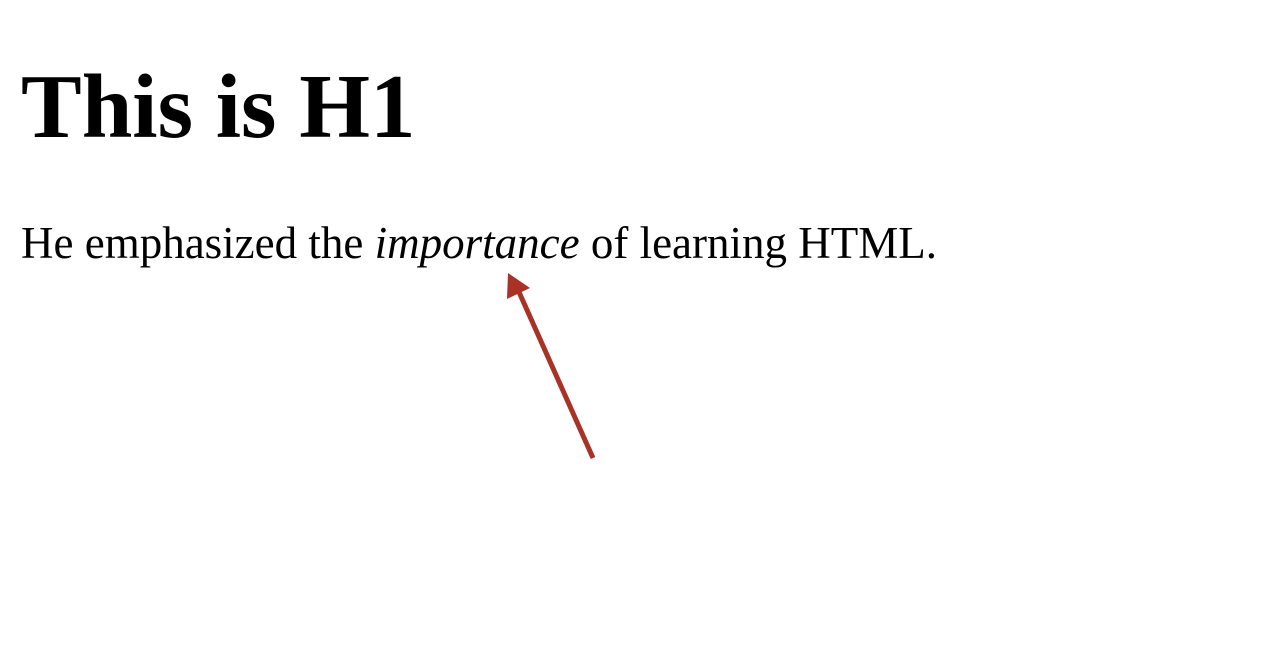  Describe the element at coordinates (218, 106) in the screenshot. I see `page-heading: This is H1` at that location.